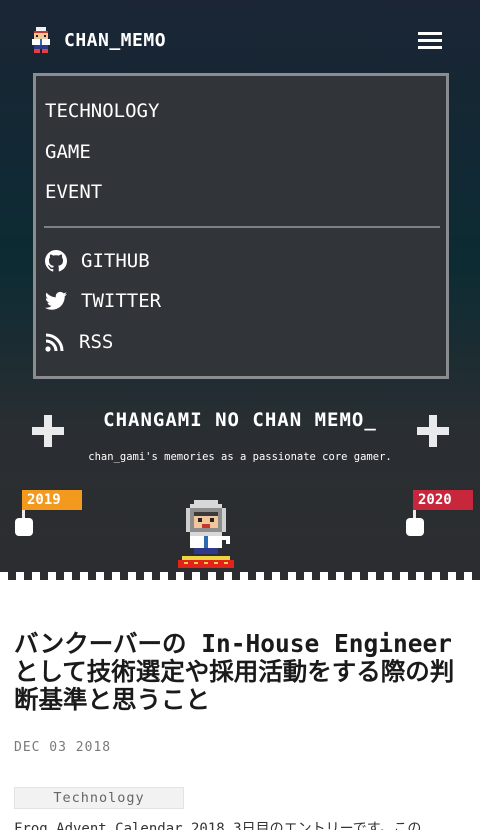  What do you see at coordinates (435, 500) in the screenshot?
I see `flag-2020-label: 2020` at bounding box center [435, 500].